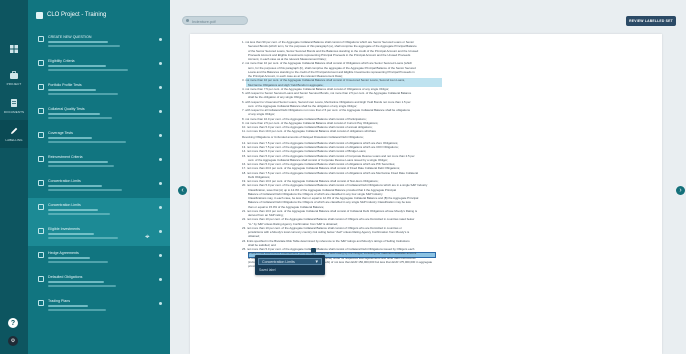  What do you see at coordinates (60, 133) in the screenshot?
I see `question-title: Coverage Tests` at bounding box center [60, 133].